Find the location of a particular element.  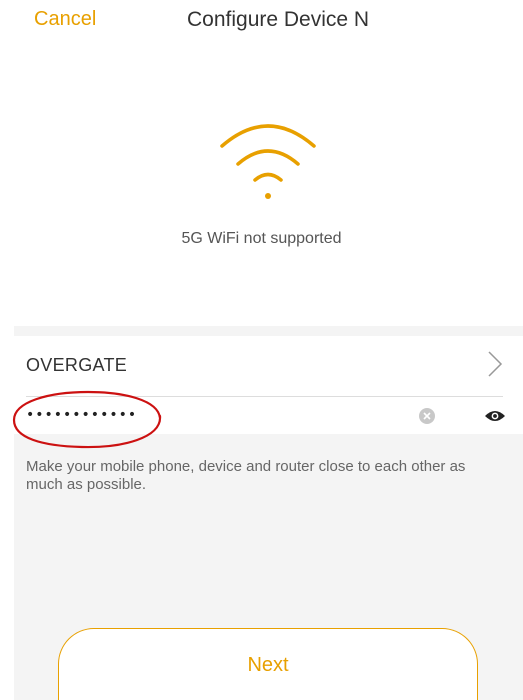

password-input is located at coordinates (206, 415).